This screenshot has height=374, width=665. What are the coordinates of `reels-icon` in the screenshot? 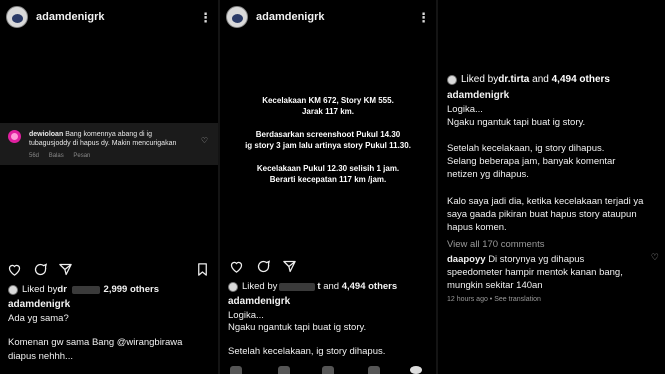 It's located at (328, 370).